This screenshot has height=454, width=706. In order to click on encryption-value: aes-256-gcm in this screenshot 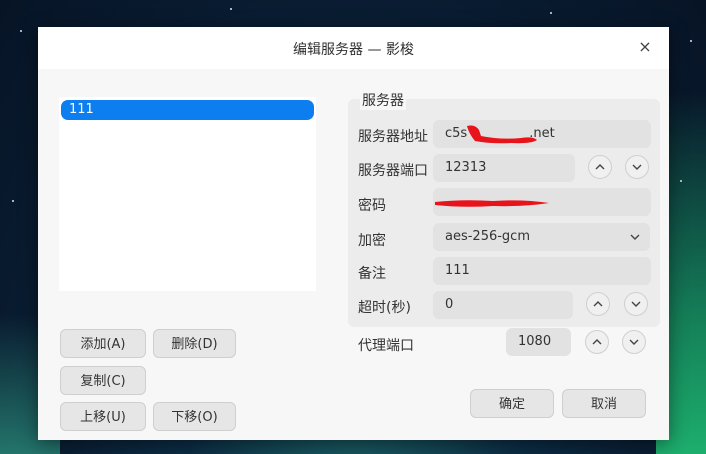, I will do `click(487, 236)`.